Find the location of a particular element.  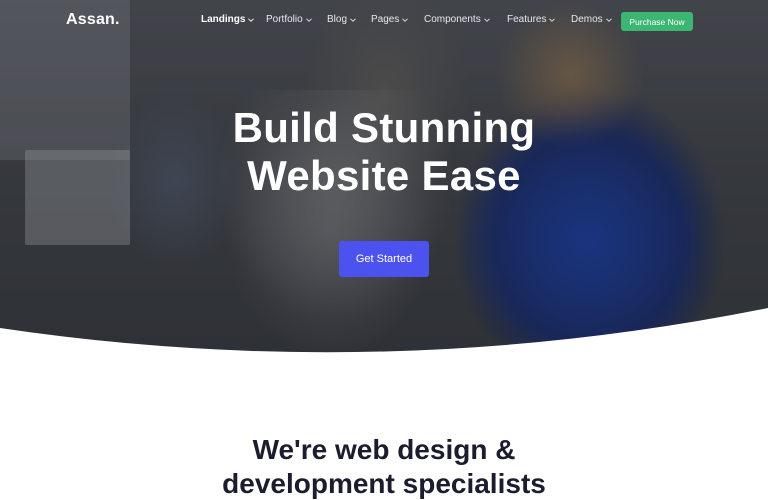

nav-item-blog: Blog is located at coordinates (342, 19).